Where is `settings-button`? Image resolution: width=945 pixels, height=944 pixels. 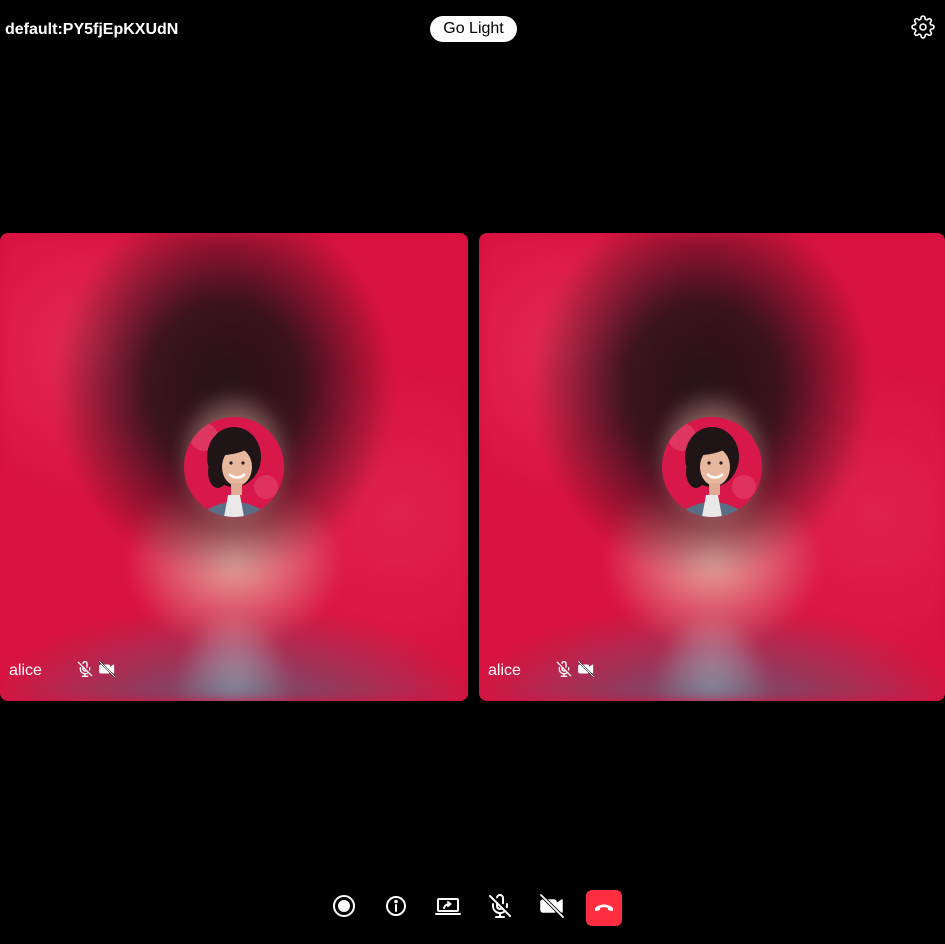 settings-button is located at coordinates (923, 29).